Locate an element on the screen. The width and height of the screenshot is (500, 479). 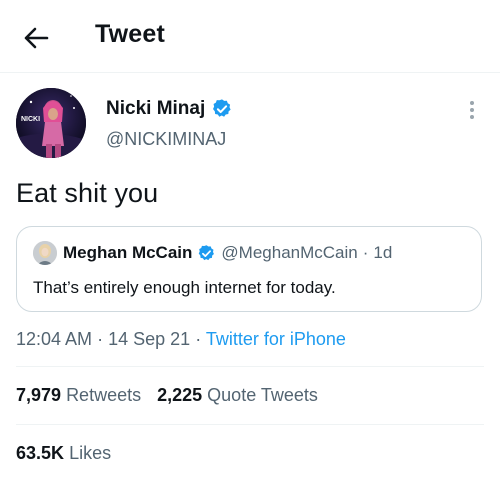
quoted-header: Meghan McCain @MeghanMcCain · 1d is located at coordinates (227, 253).